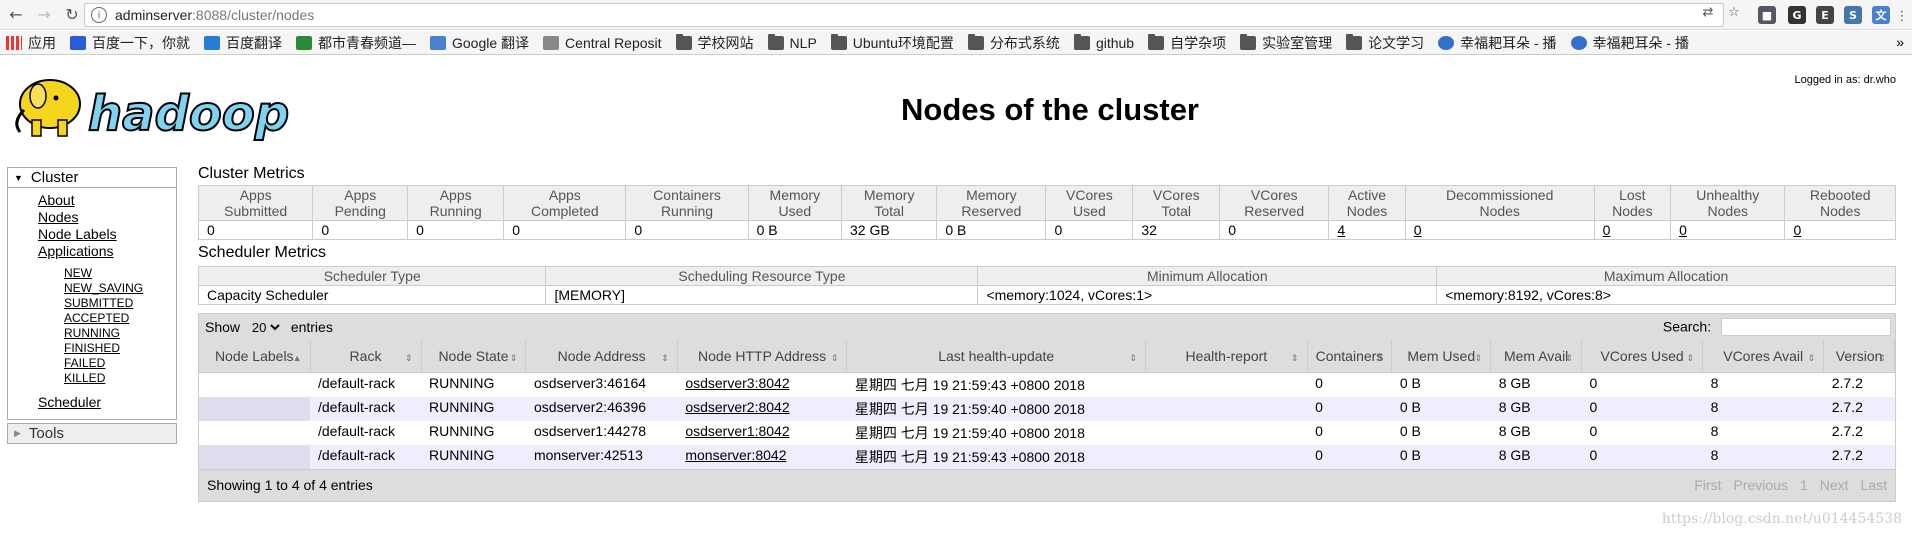 The image size is (1912, 539). What do you see at coordinates (762, 356) in the screenshot?
I see `column-header: Node HTTP Address ⇕` at bounding box center [762, 356].